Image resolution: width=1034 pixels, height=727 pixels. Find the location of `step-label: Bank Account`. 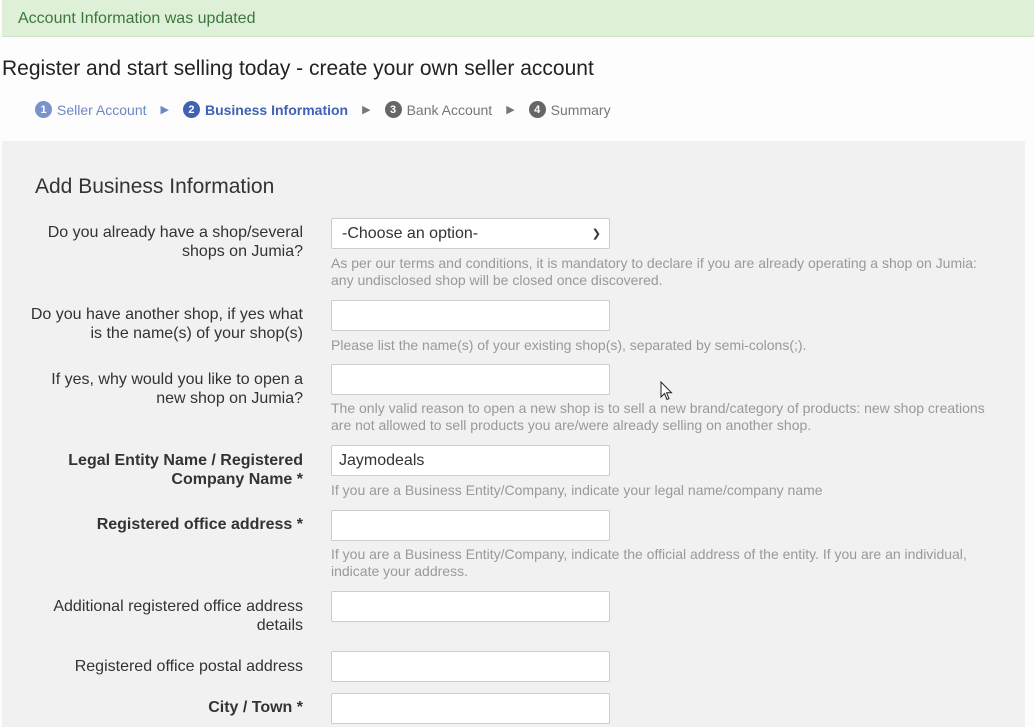

step-label: Bank Account is located at coordinates (449, 109).